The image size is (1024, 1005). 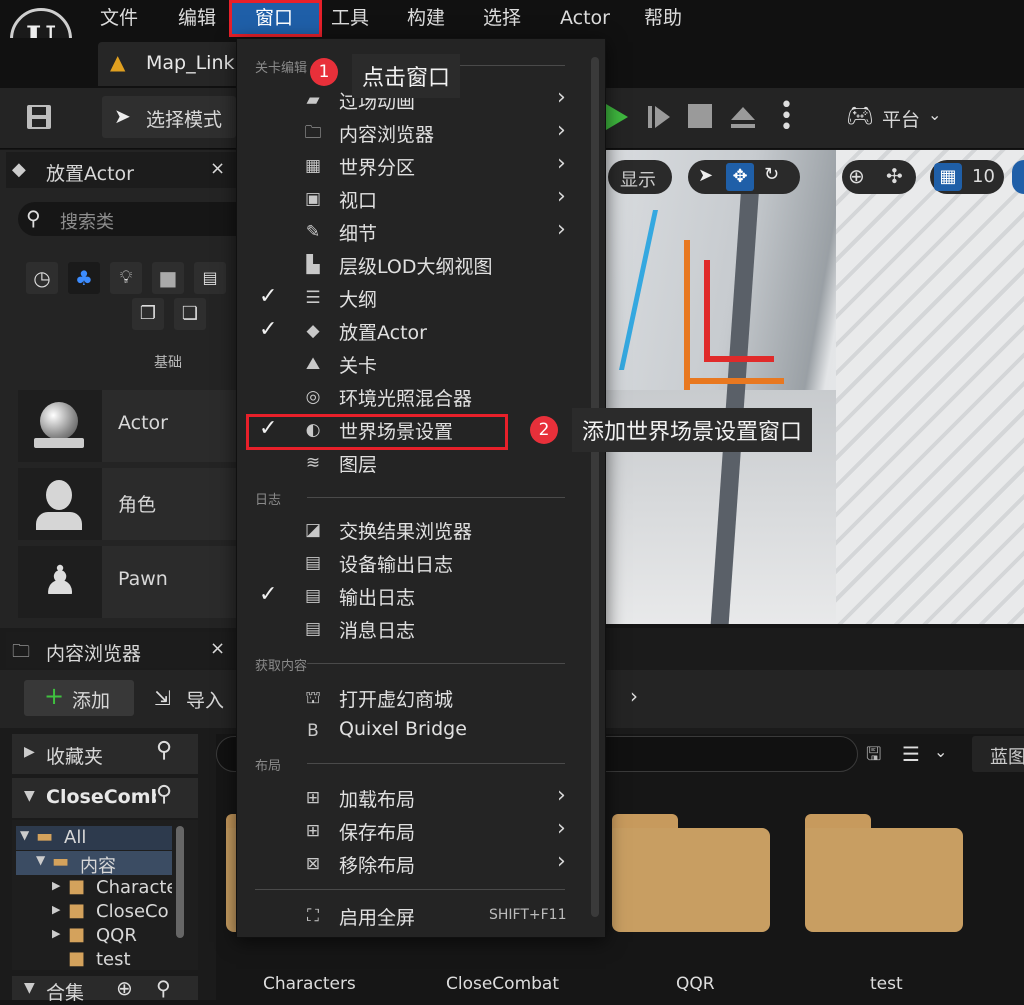 I want to click on import-icon: ⇲, so click(x=162, y=698).